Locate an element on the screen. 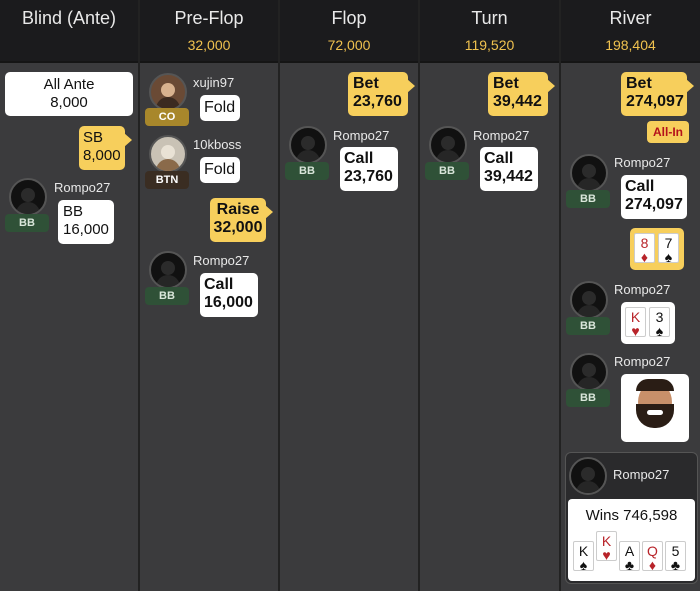 The height and width of the screenshot is (591, 700). winner-name: Rompo27 is located at coordinates (641, 474).